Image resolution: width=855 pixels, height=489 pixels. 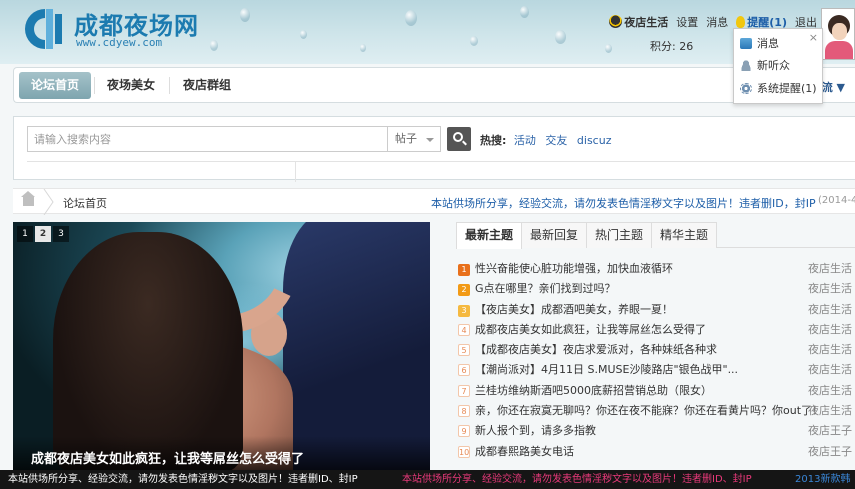 I want to click on topic-title: G点在哪里？亲们找到过吗？, so click(x=545, y=288).